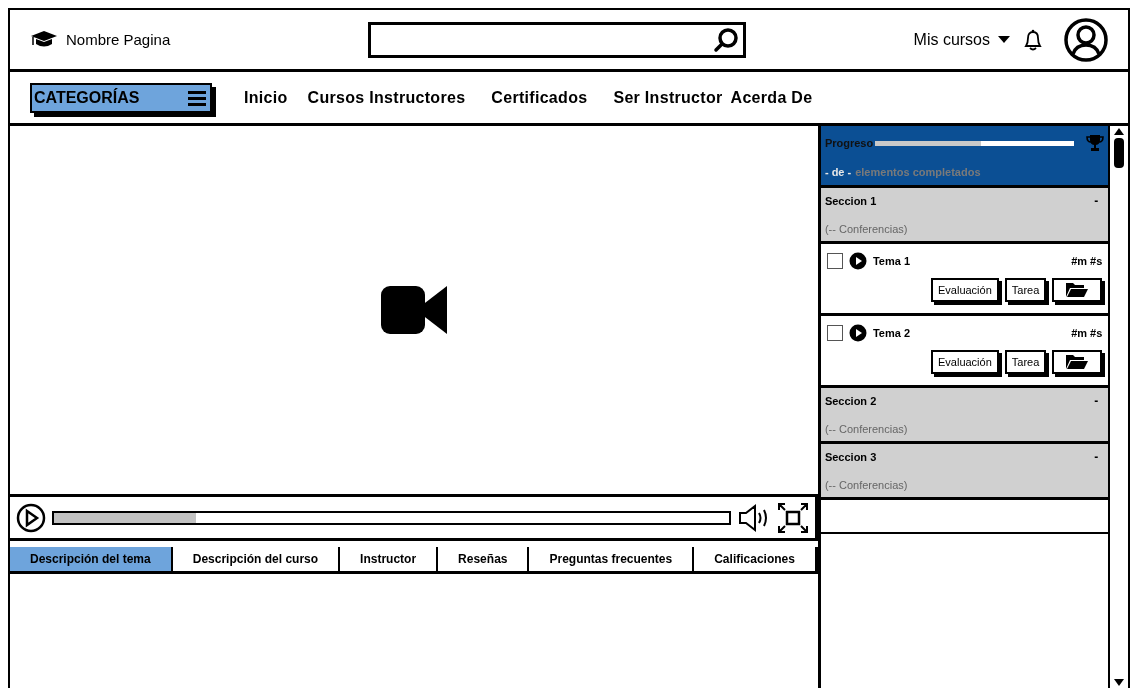  What do you see at coordinates (557, 39) in the screenshot?
I see `search-field` at bounding box center [557, 39].